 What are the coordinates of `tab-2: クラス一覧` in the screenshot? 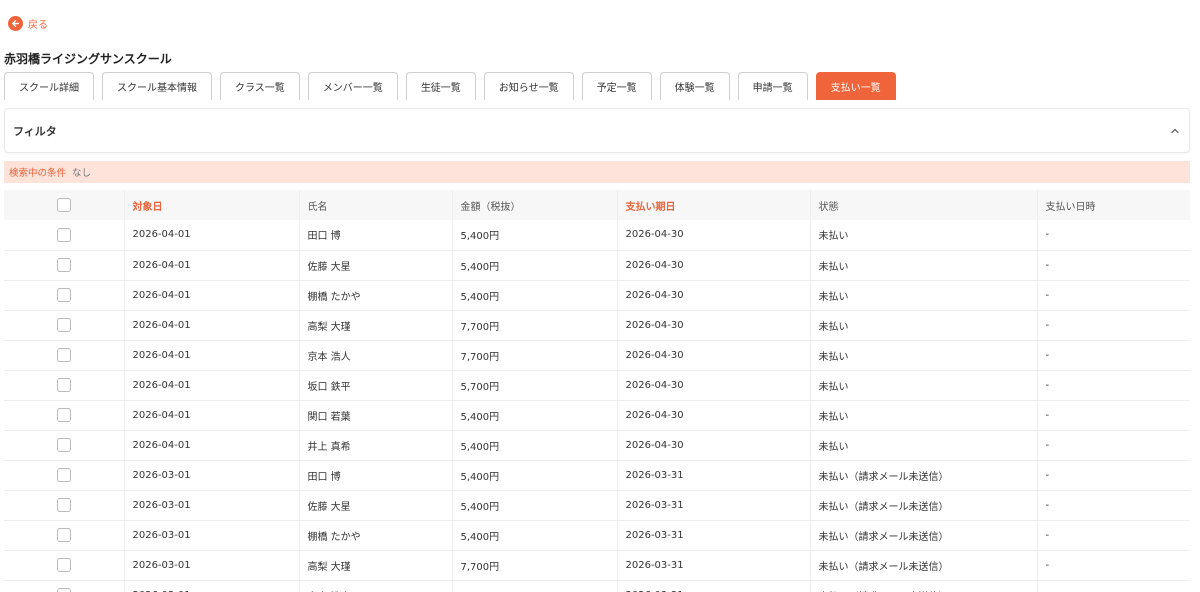 It's located at (260, 86).